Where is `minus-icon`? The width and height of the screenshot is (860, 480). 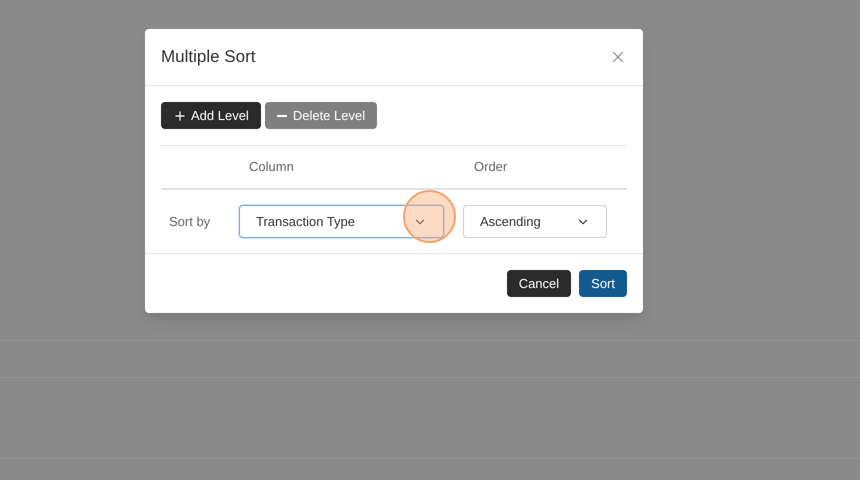
minus-icon is located at coordinates (281, 115).